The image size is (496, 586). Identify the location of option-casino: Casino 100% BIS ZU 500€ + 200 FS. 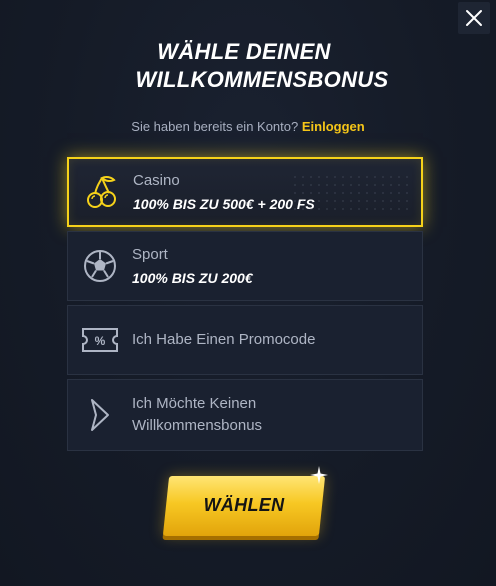
(245, 192).